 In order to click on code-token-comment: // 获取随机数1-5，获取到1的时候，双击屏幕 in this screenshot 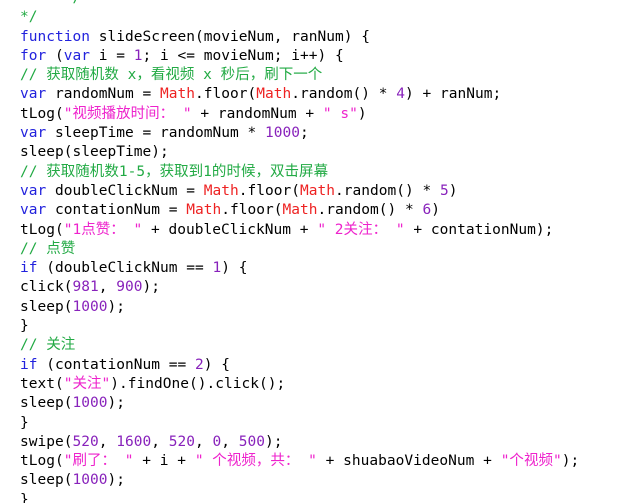, I will do `click(174, 171)`.